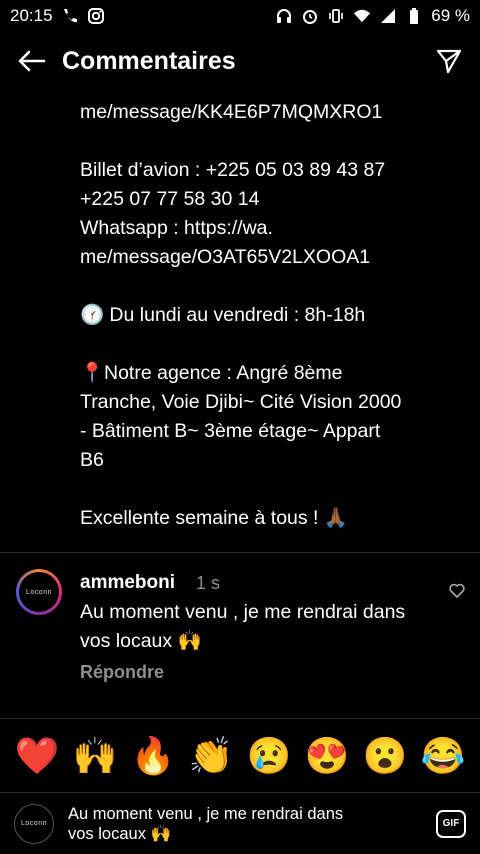  I want to click on page-title: Commentaires, so click(149, 60).